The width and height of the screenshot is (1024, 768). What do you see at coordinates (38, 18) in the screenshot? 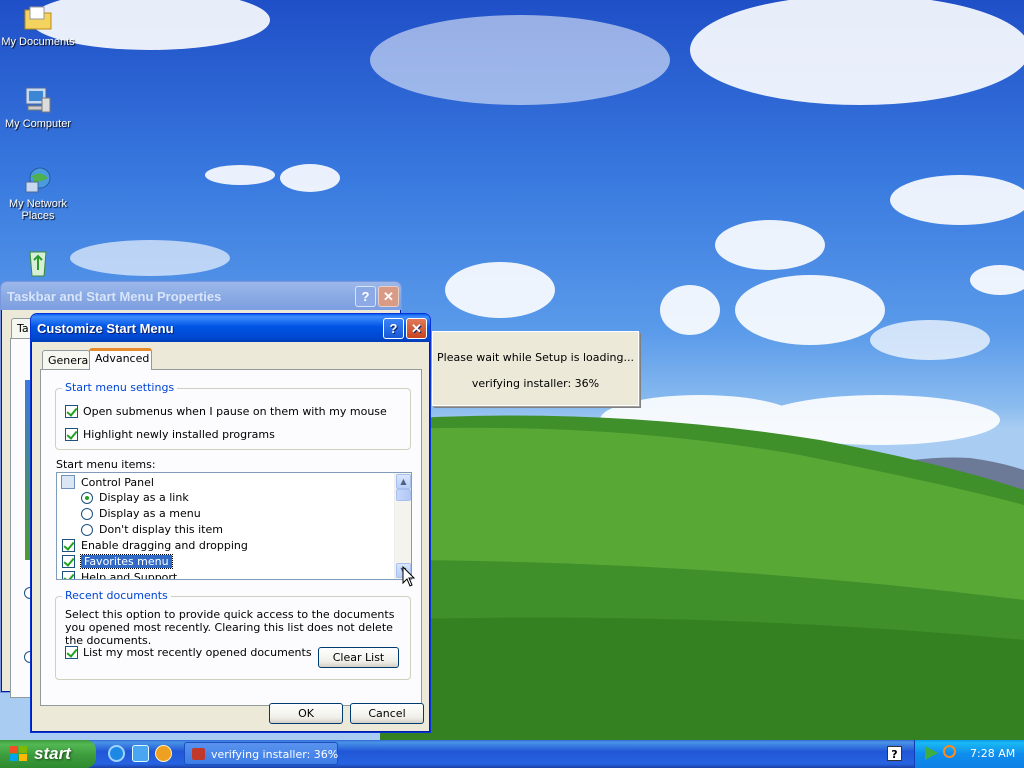
I see `folder-icon` at bounding box center [38, 18].